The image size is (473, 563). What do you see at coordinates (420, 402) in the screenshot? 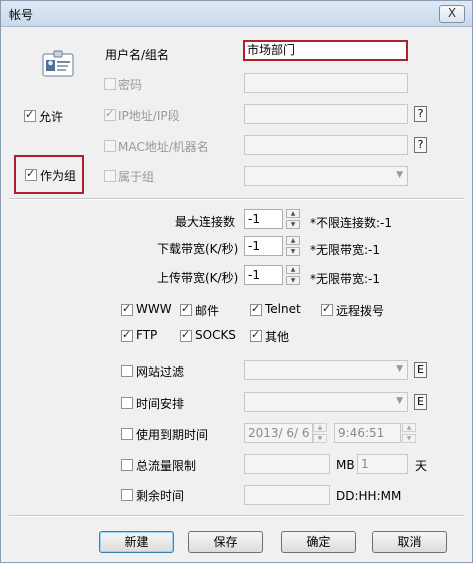
I see `schedule-edit-button: E` at bounding box center [420, 402].